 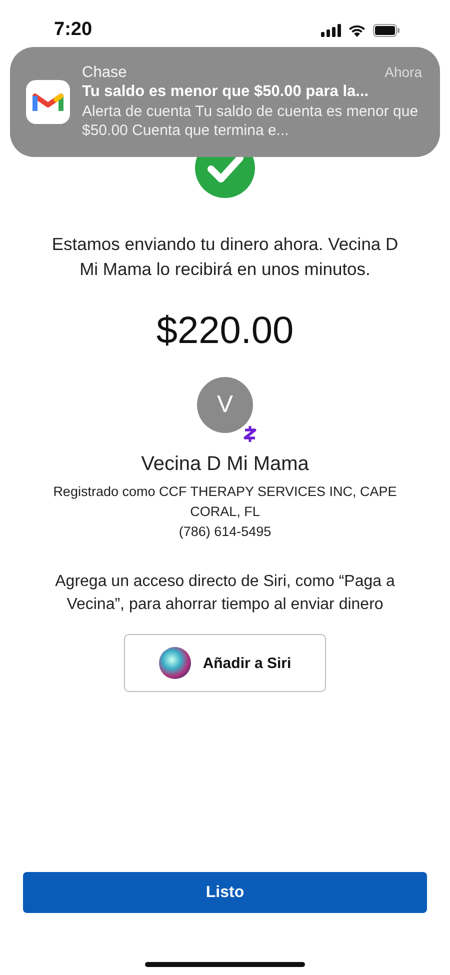 I want to click on siri-description: Agrega un acceso directo de Siri, como “Paga a Vecina”, para ahorrar tiempo al enviar dinero, so click(x=225, y=593).